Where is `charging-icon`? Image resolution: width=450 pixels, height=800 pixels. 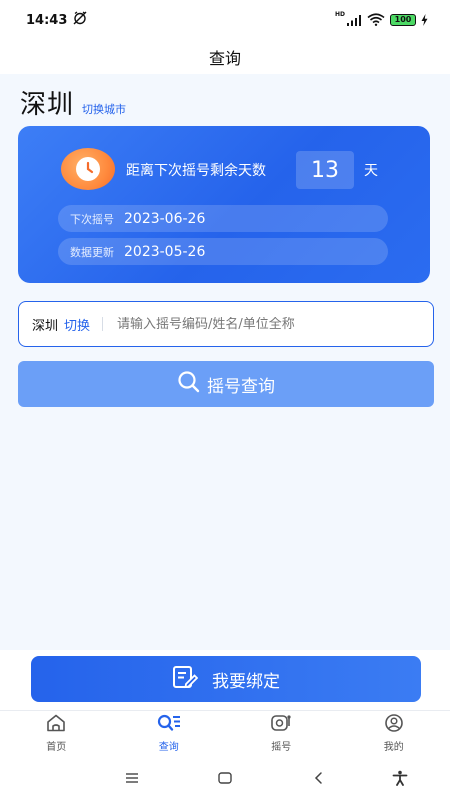 charging-icon is located at coordinates (424, 20).